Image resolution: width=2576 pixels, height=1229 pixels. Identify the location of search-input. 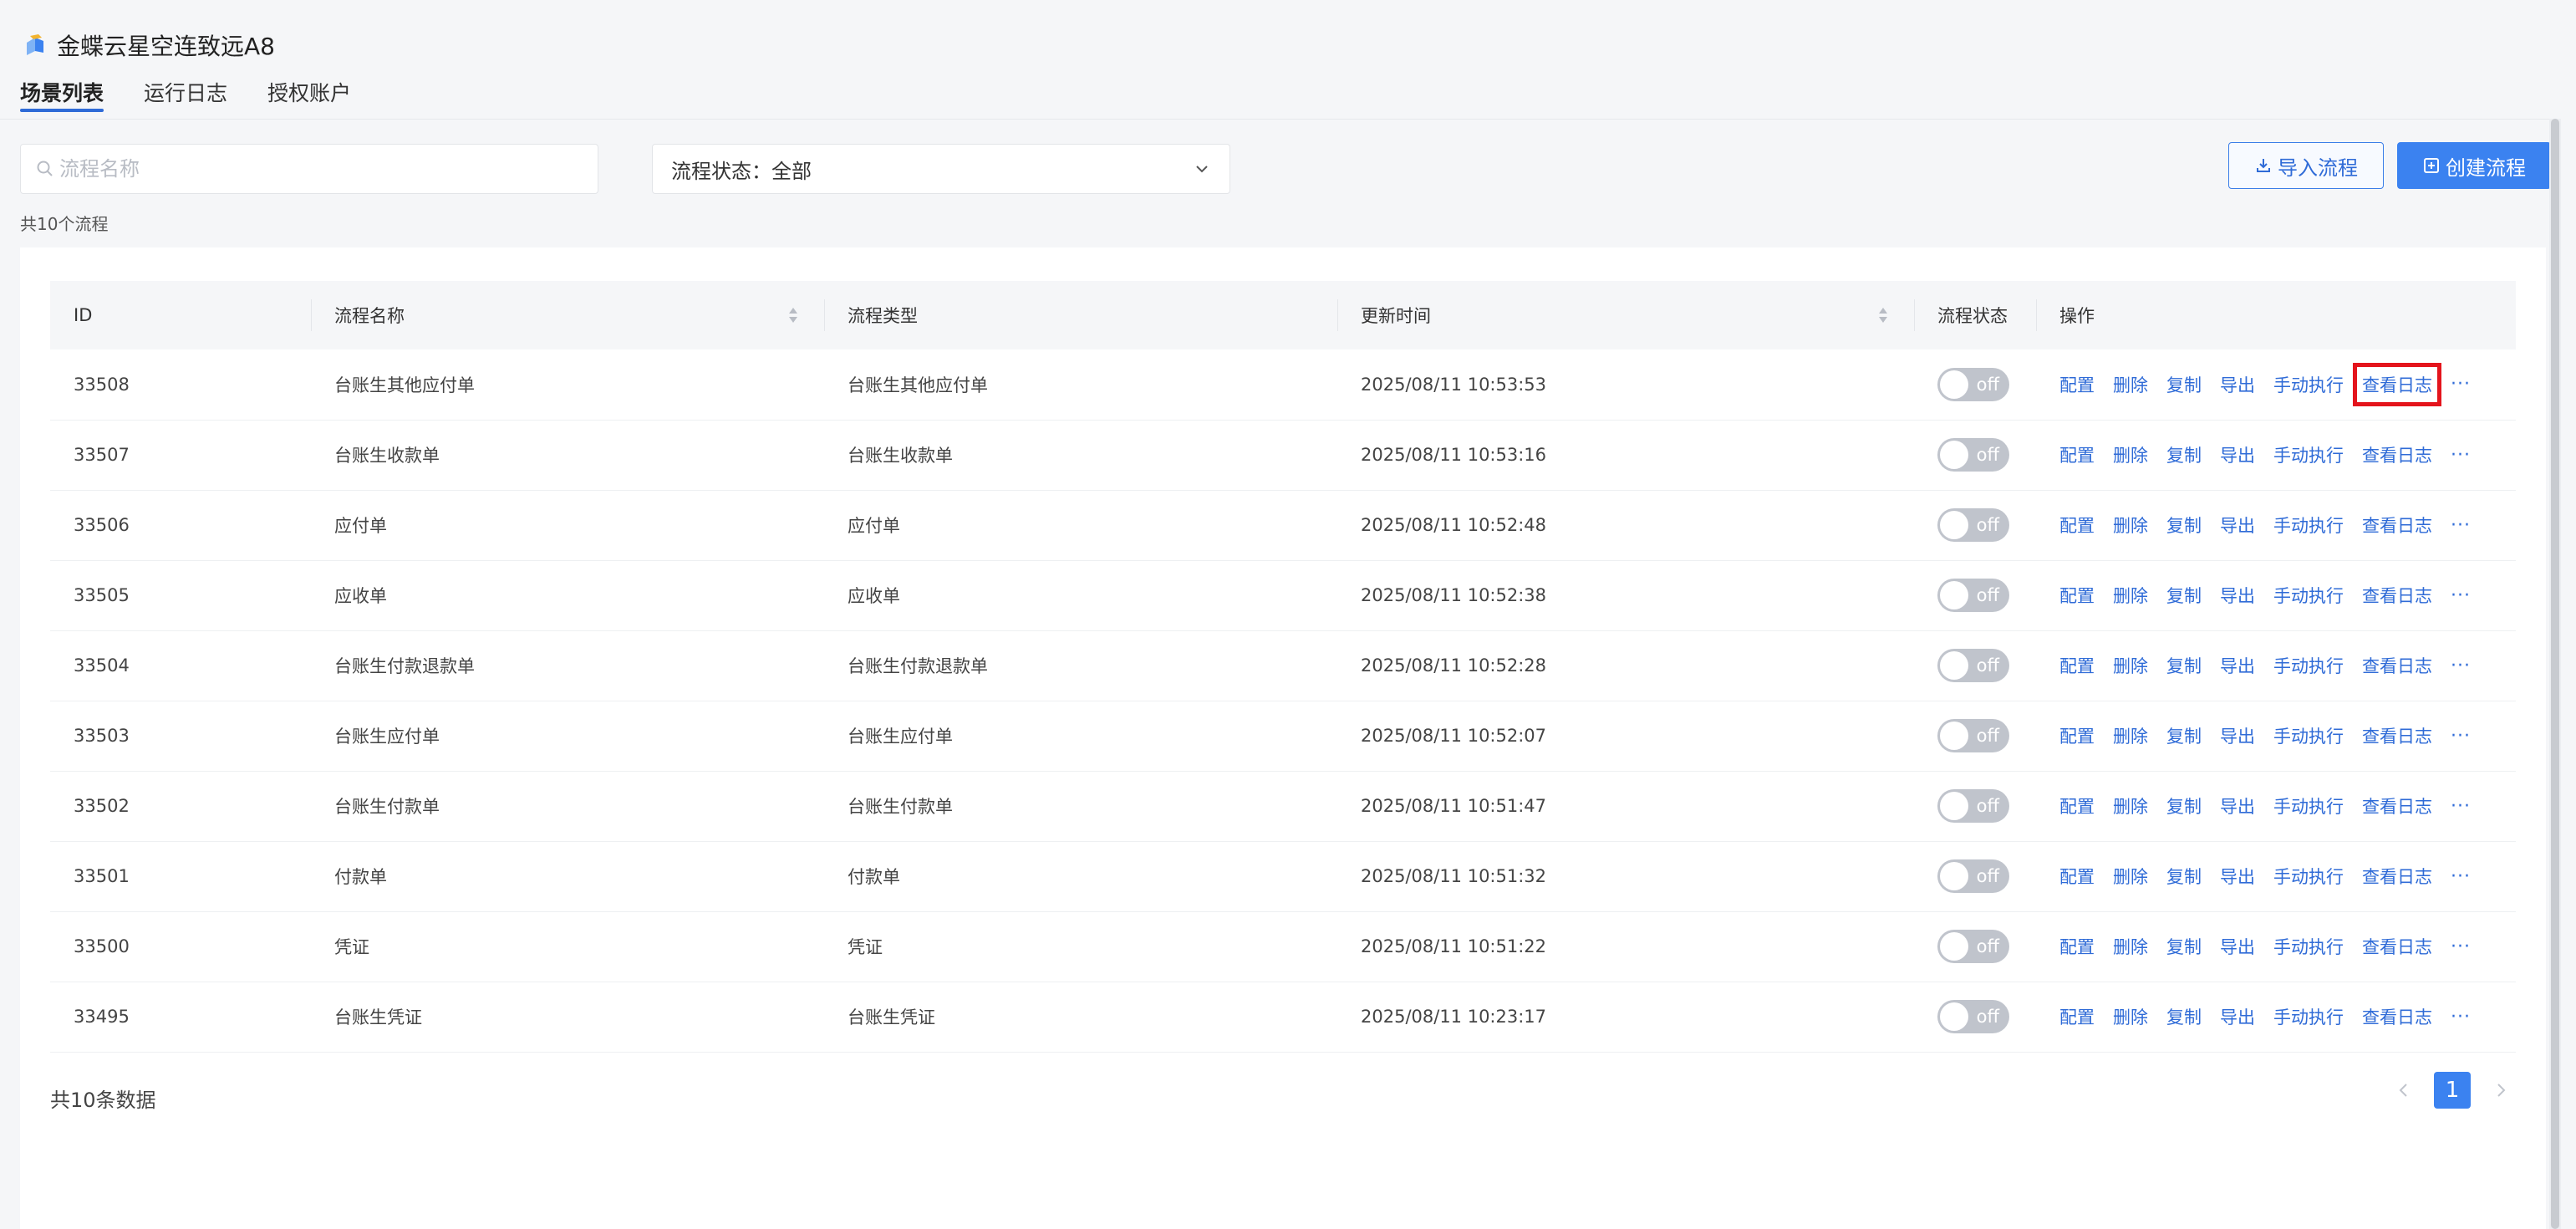
(308, 168).